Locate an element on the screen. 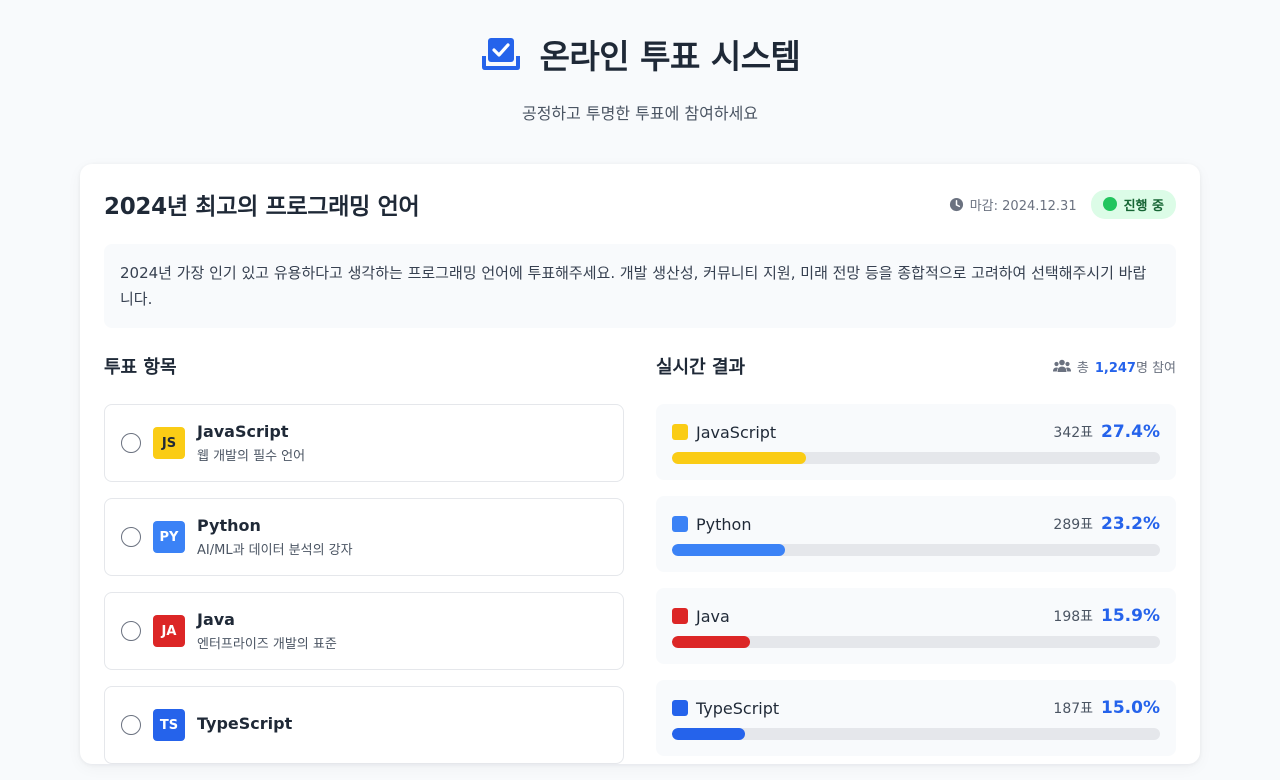  option-description: 웹 개발의 필수 언어 is located at coordinates (251, 456).